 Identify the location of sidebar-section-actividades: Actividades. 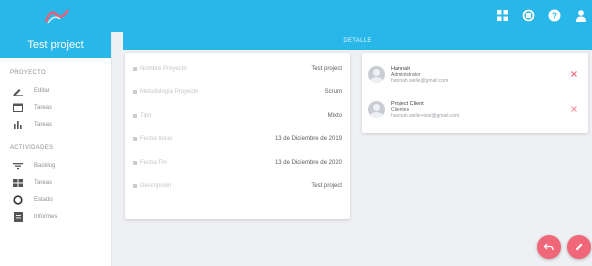
(32, 148).